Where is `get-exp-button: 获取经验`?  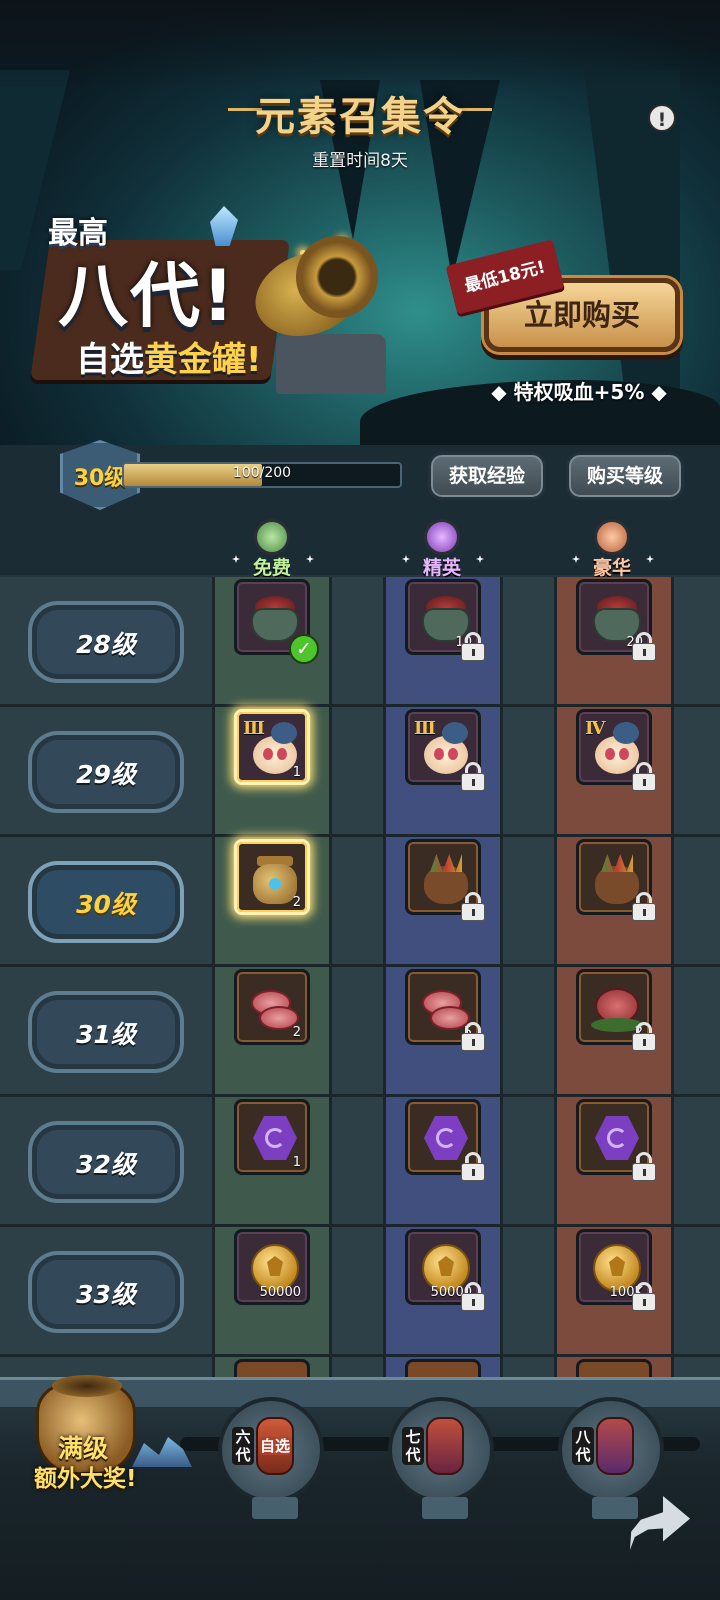
get-exp-button: 获取经验 is located at coordinates (487, 476).